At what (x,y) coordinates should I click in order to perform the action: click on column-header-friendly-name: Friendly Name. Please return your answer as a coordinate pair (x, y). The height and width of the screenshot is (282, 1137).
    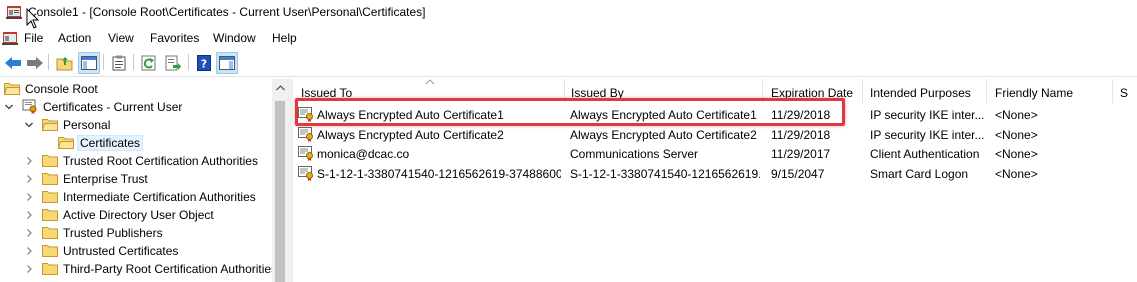
    Looking at the image, I should click on (1050, 91).